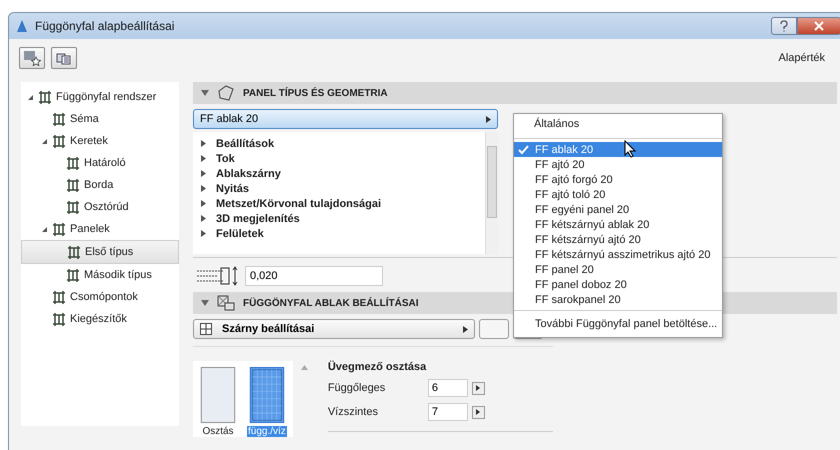  Describe the element at coordinates (98, 319) in the screenshot. I see `tree-item-label: Kiegészítők` at that location.